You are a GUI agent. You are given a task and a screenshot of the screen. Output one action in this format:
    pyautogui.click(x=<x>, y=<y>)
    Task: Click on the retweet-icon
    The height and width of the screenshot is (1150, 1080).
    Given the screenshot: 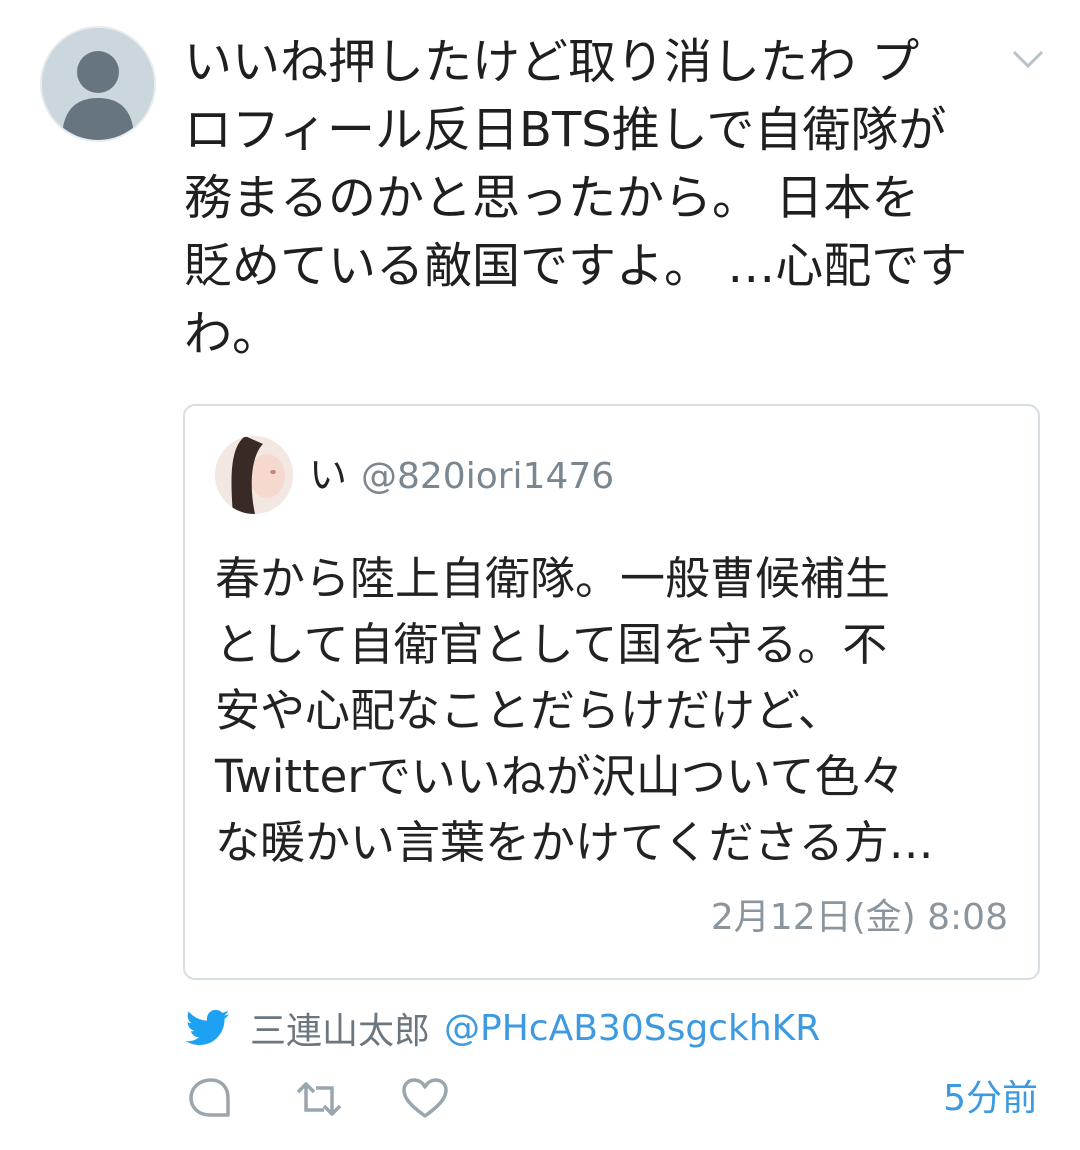 What is the action you would take?
    pyautogui.click(x=319, y=1099)
    